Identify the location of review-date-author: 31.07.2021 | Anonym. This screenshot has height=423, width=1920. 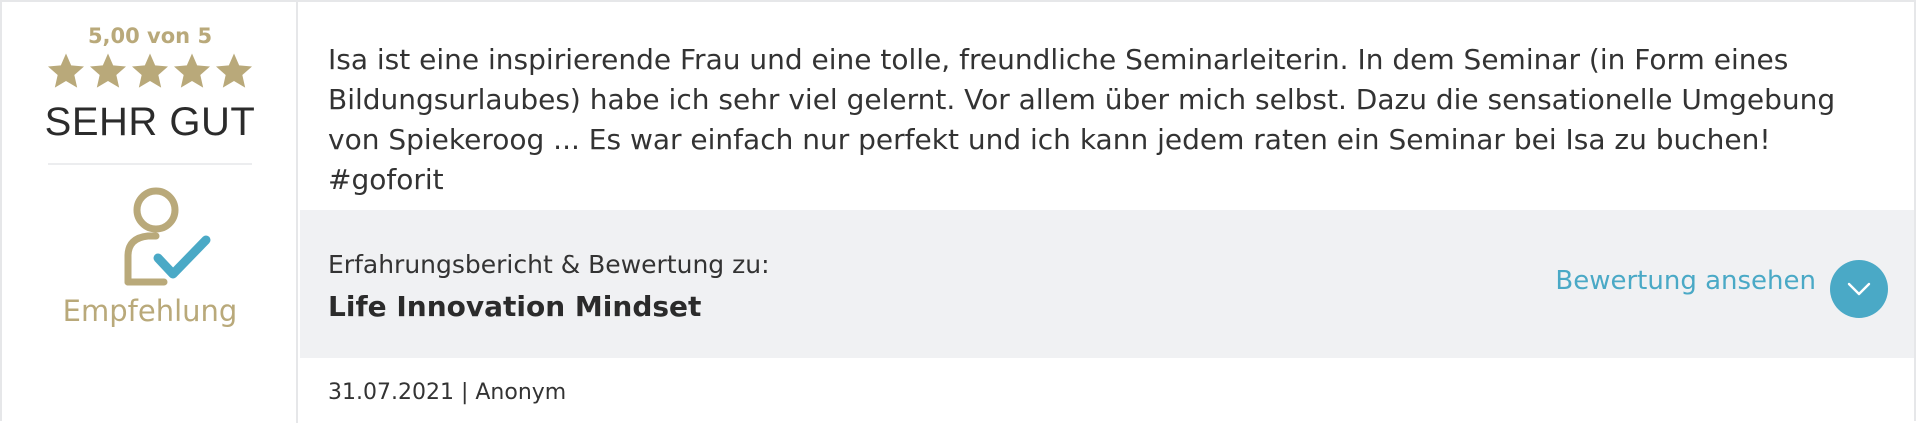
(447, 392).